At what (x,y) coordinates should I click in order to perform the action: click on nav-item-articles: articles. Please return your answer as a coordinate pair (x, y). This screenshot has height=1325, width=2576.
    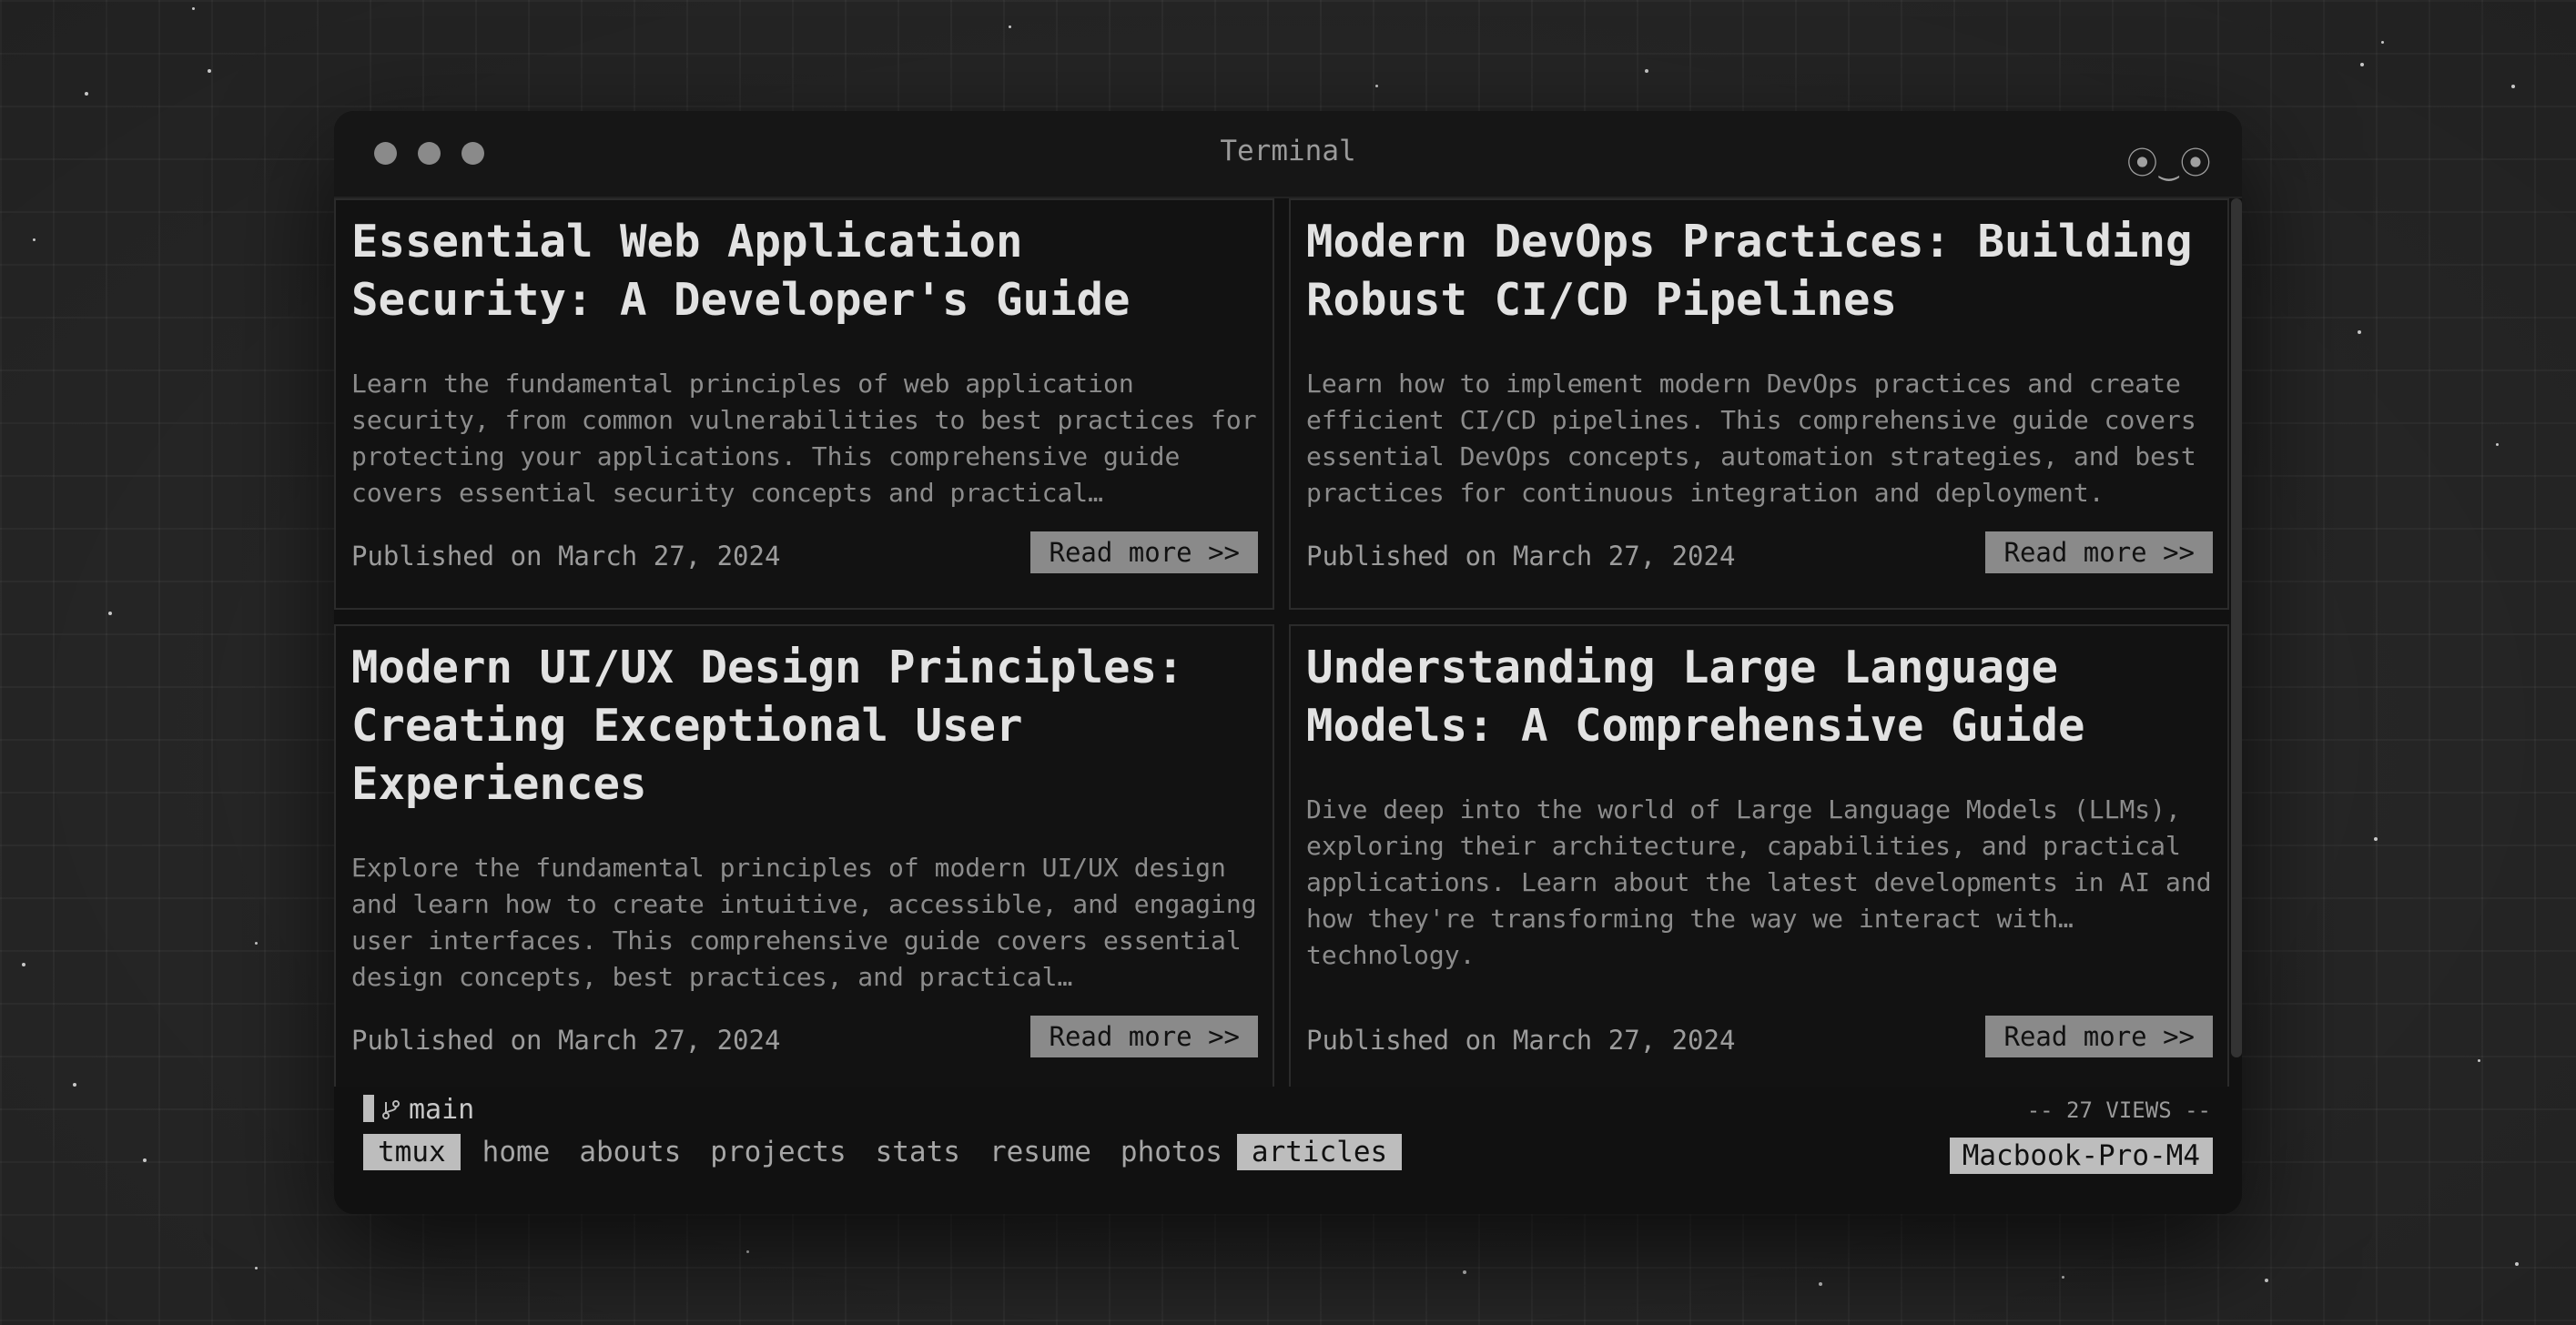
    Looking at the image, I should click on (1319, 1152).